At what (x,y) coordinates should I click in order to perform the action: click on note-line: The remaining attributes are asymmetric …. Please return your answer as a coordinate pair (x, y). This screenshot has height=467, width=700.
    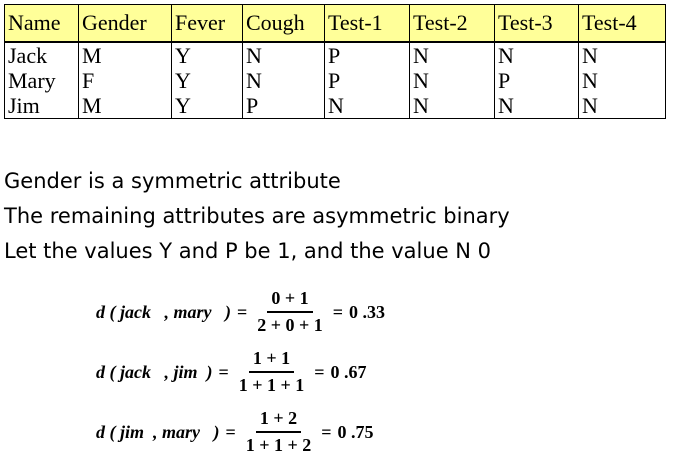
    Looking at the image, I should click on (257, 216).